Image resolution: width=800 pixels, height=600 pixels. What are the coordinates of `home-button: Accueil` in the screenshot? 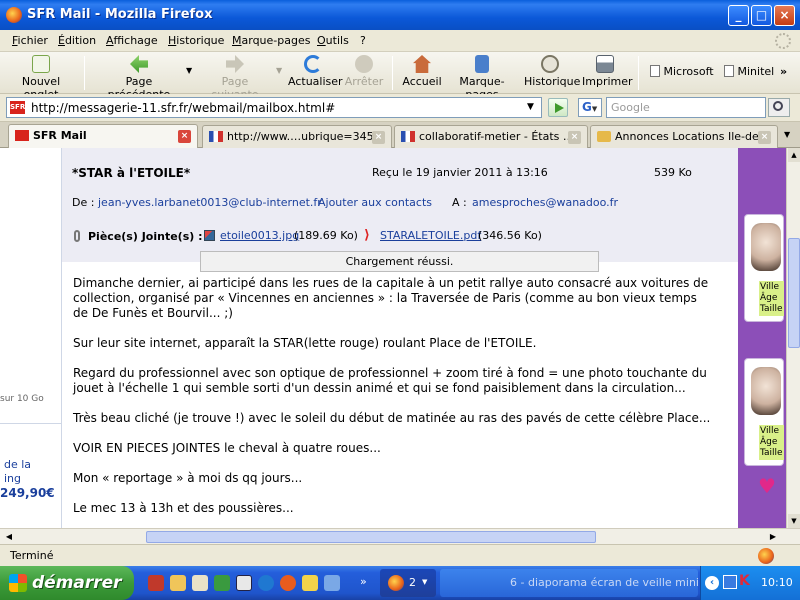 It's located at (422, 71).